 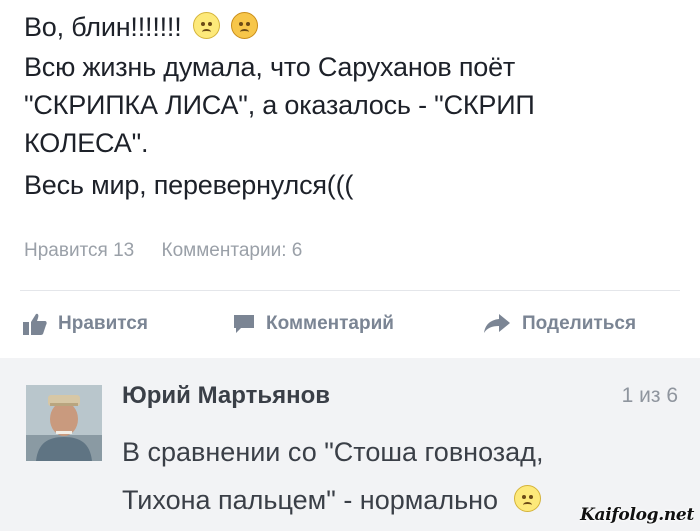 What do you see at coordinates (279, 105) in the screenshot?
I see `post-text-line-3: "СКРИПКА ЛИСА", а оказалось - "СКРИП` at bounding box center [279, 105].